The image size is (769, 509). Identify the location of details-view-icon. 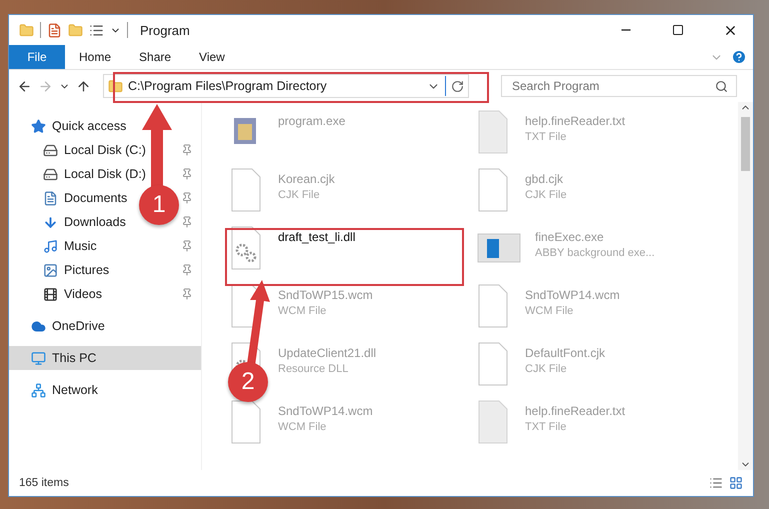
(716, 483).